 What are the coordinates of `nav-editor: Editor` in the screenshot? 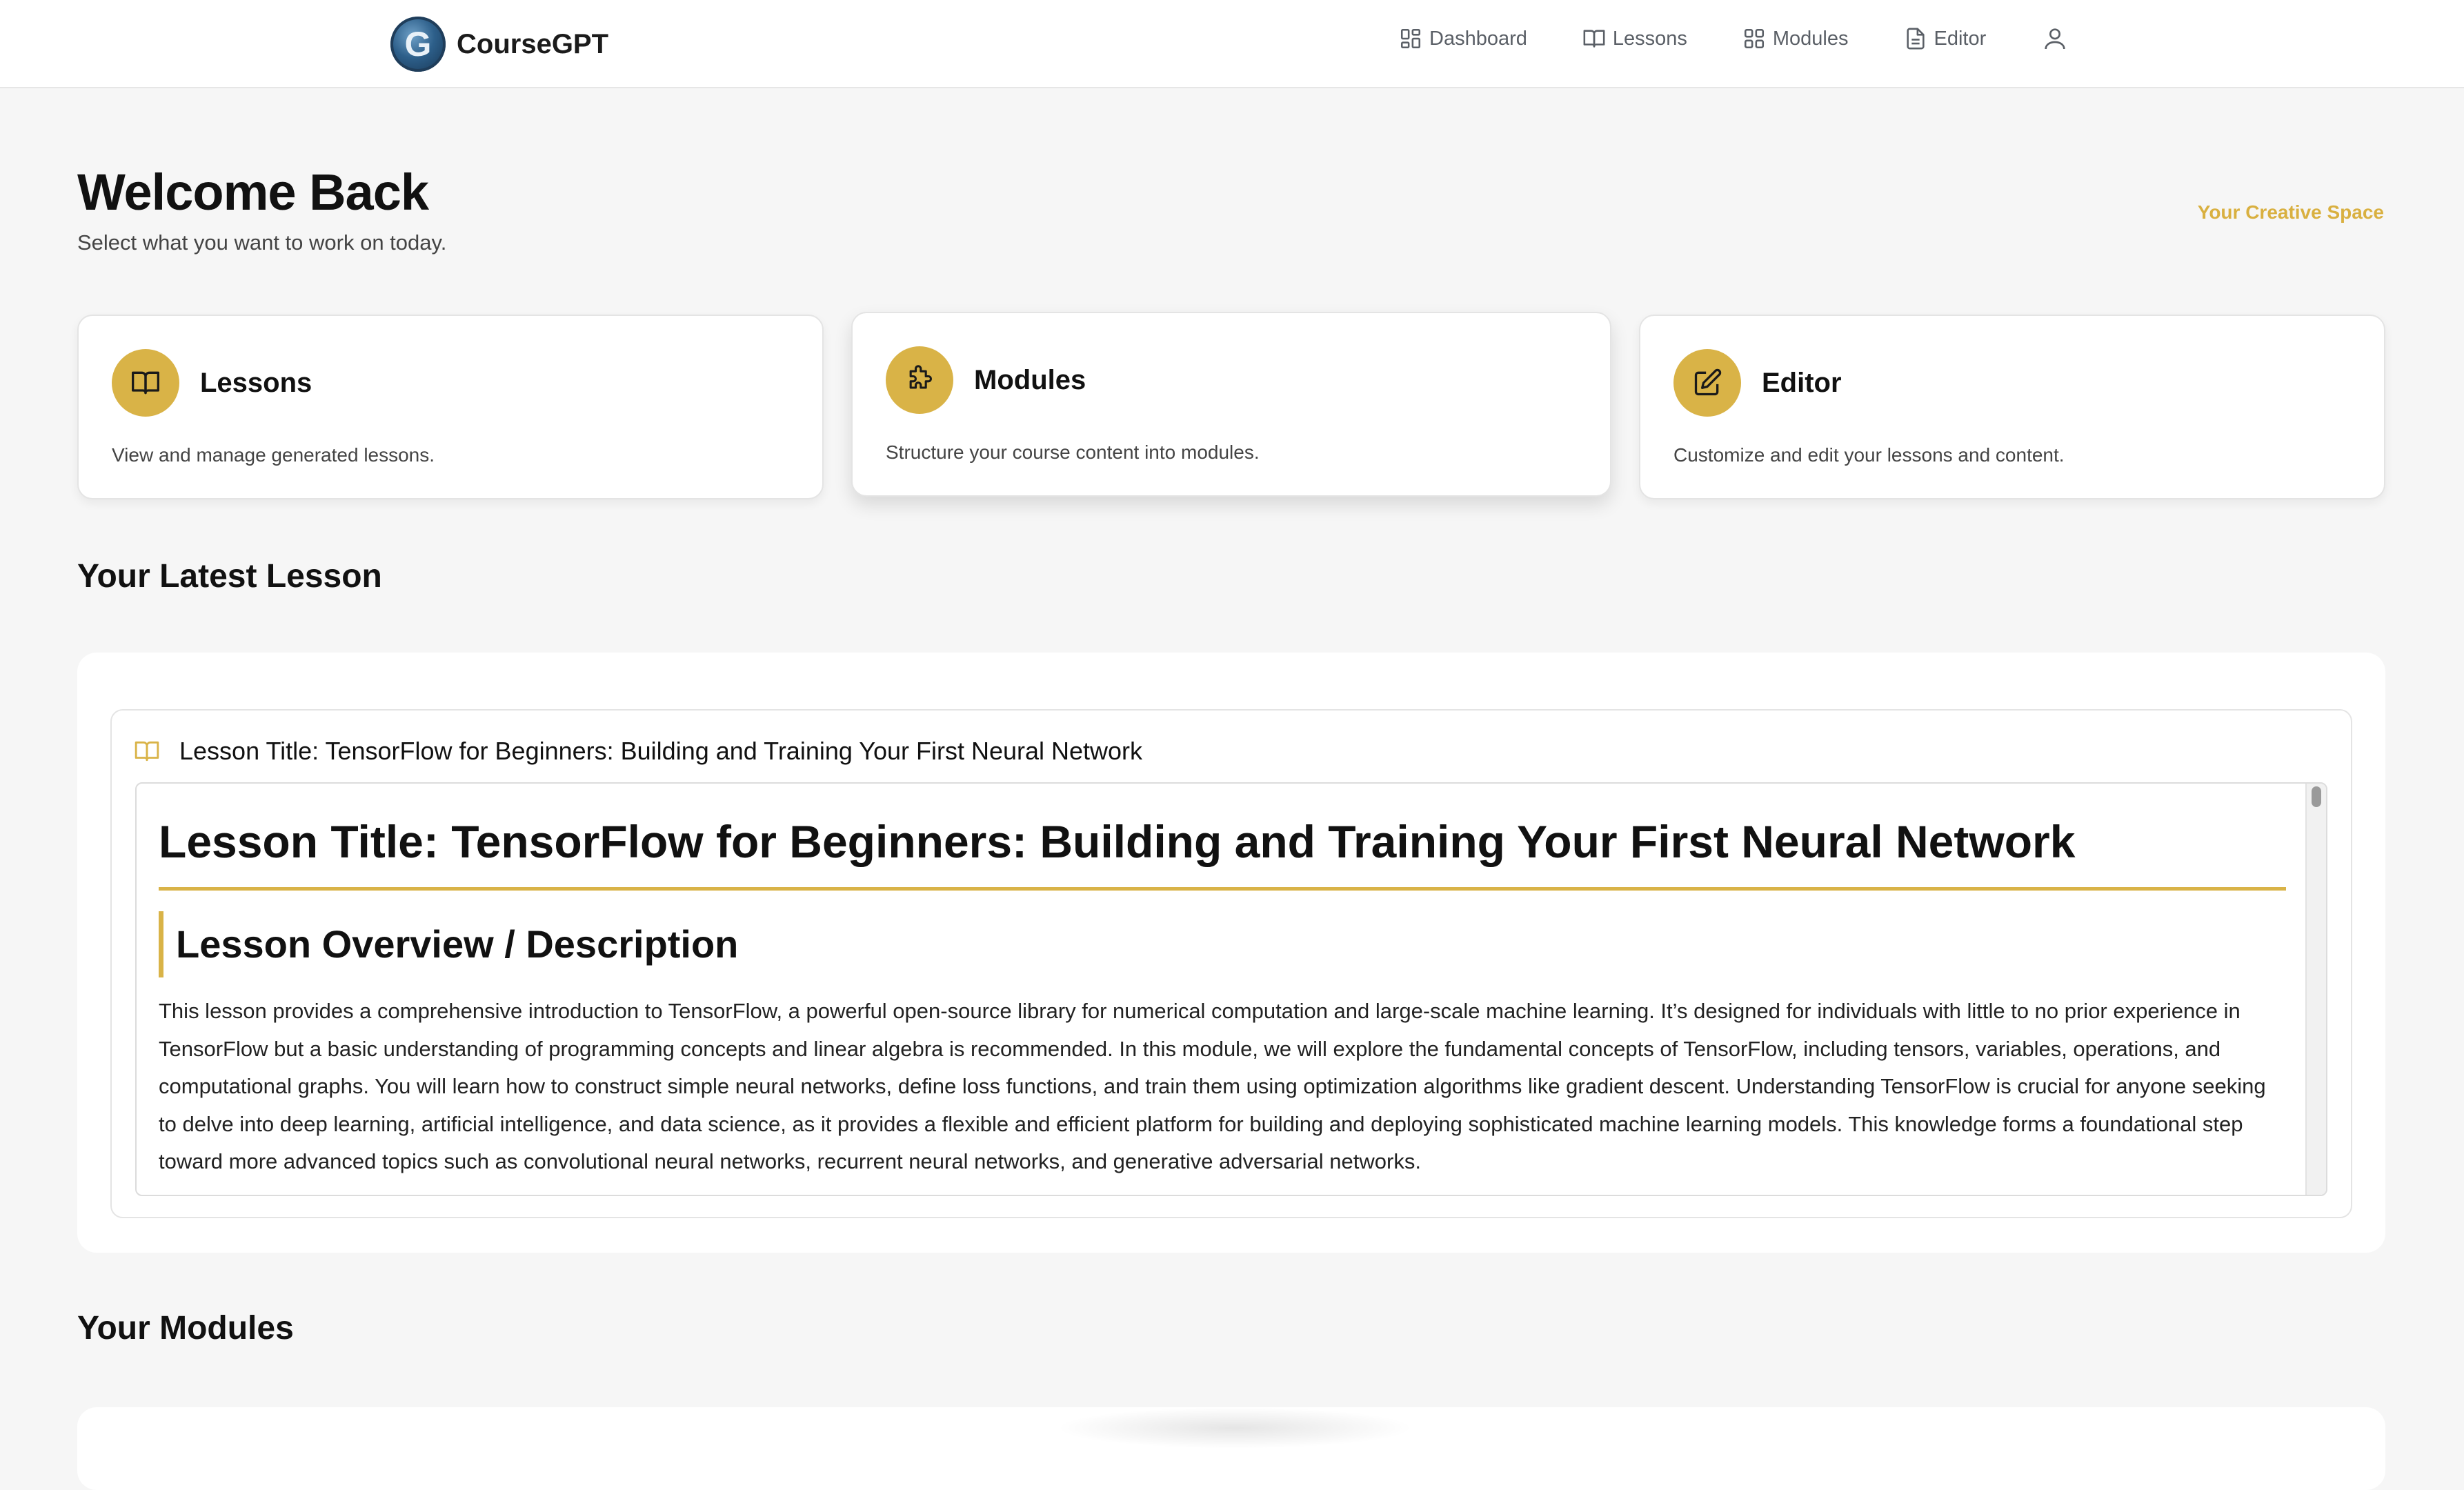 It's located at (1945, 38).